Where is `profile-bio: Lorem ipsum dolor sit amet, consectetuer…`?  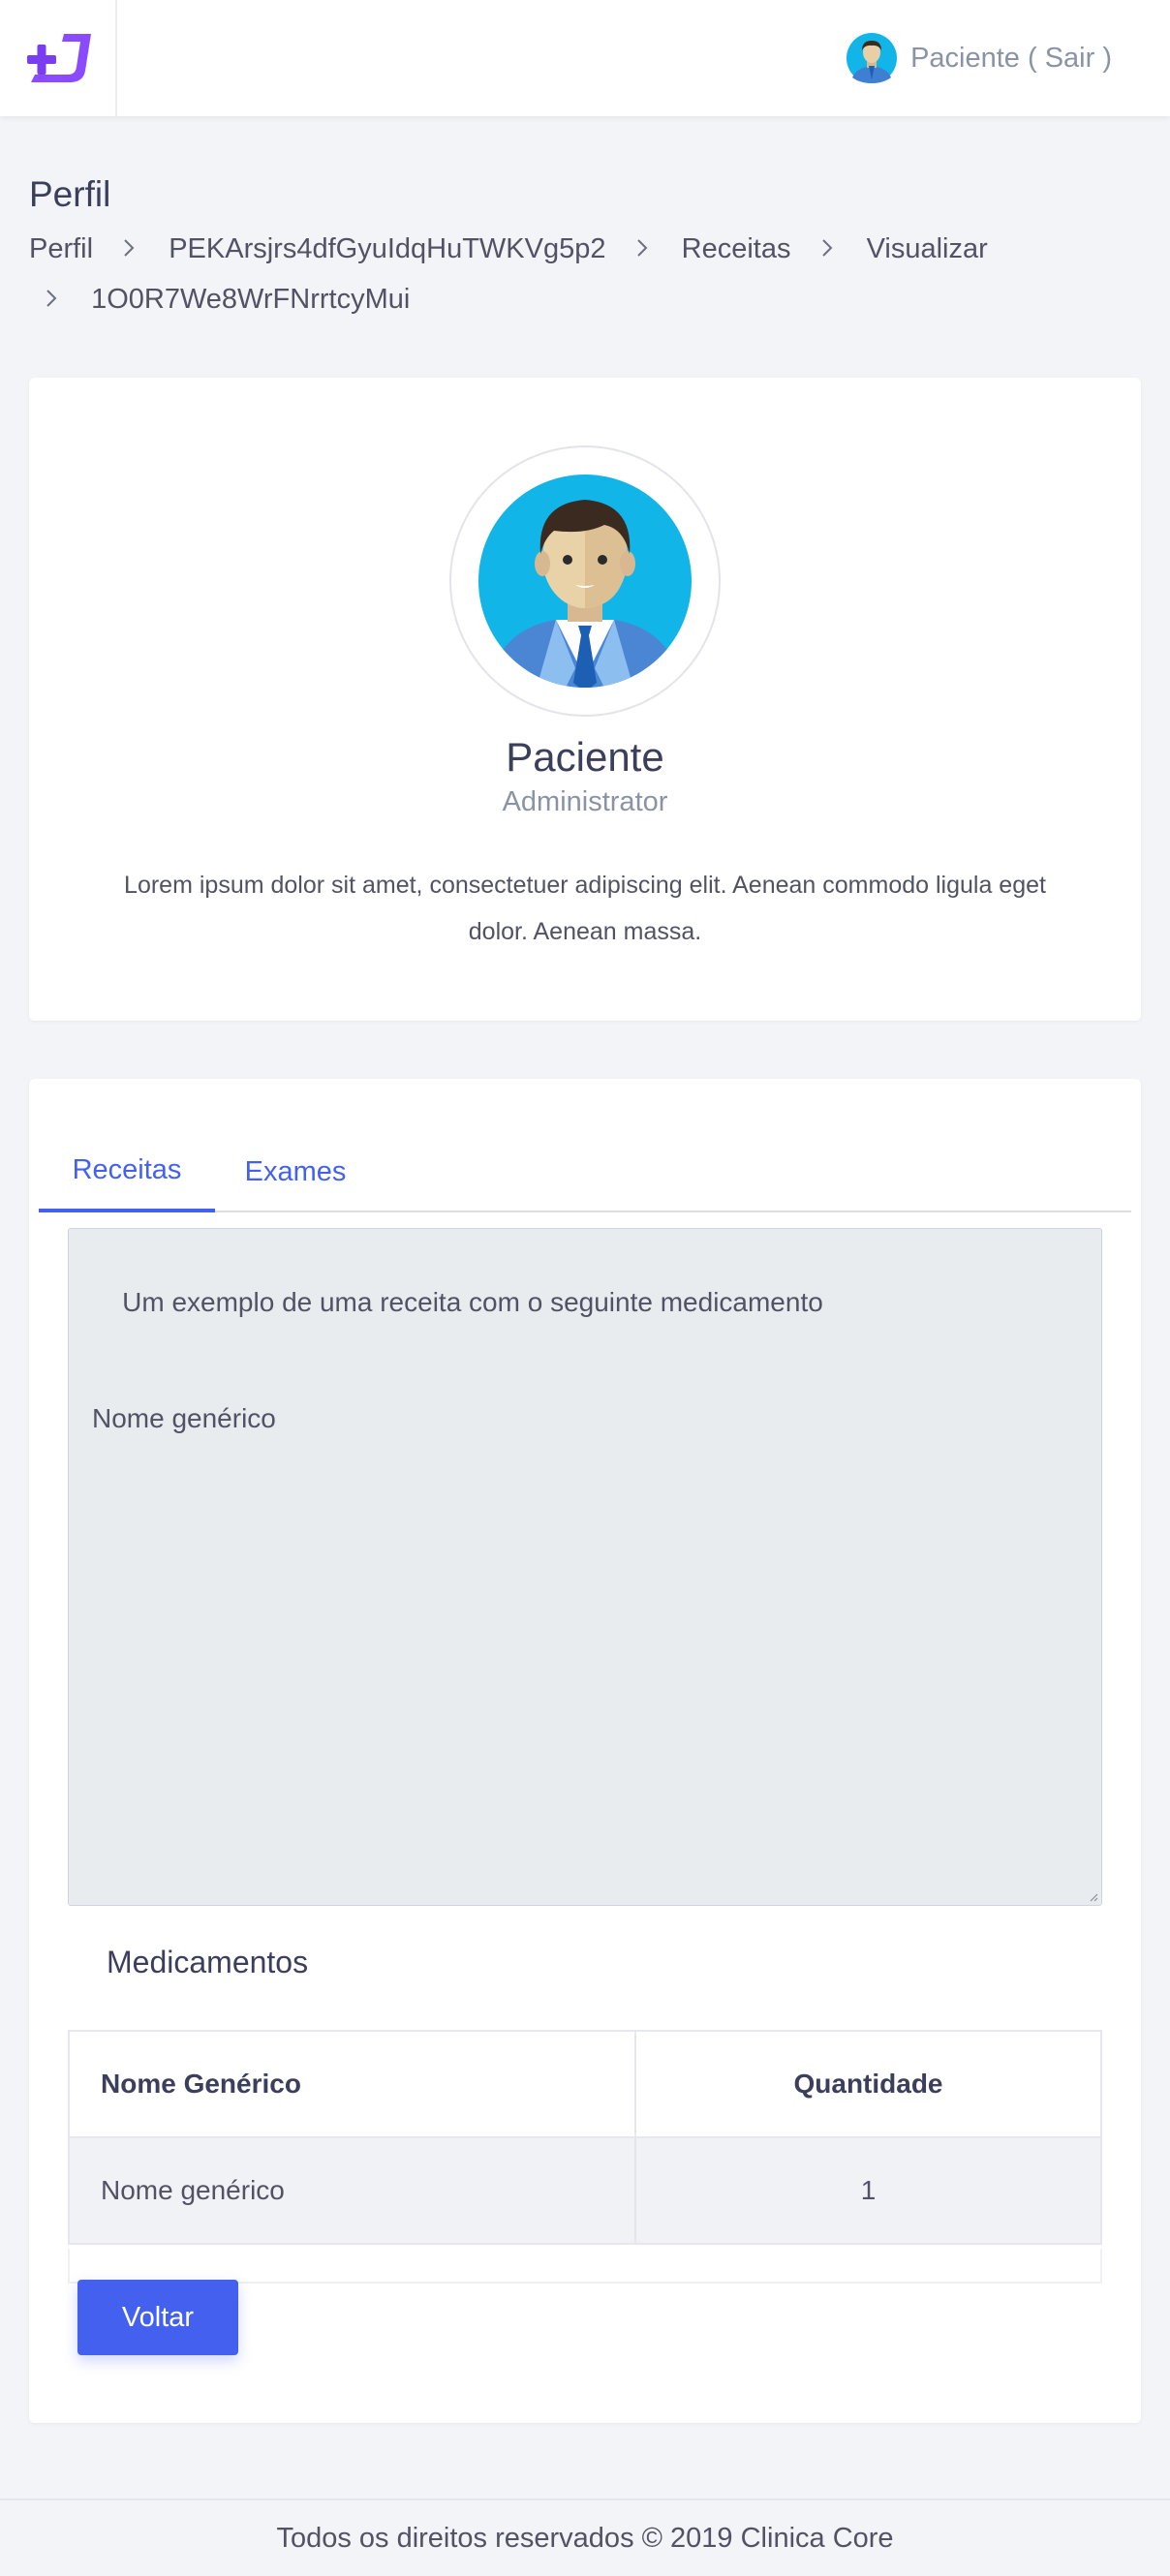
profile-bio: Lorem ipsum dolor sit amet, consectetuer… is located at coordinates (585, 908).